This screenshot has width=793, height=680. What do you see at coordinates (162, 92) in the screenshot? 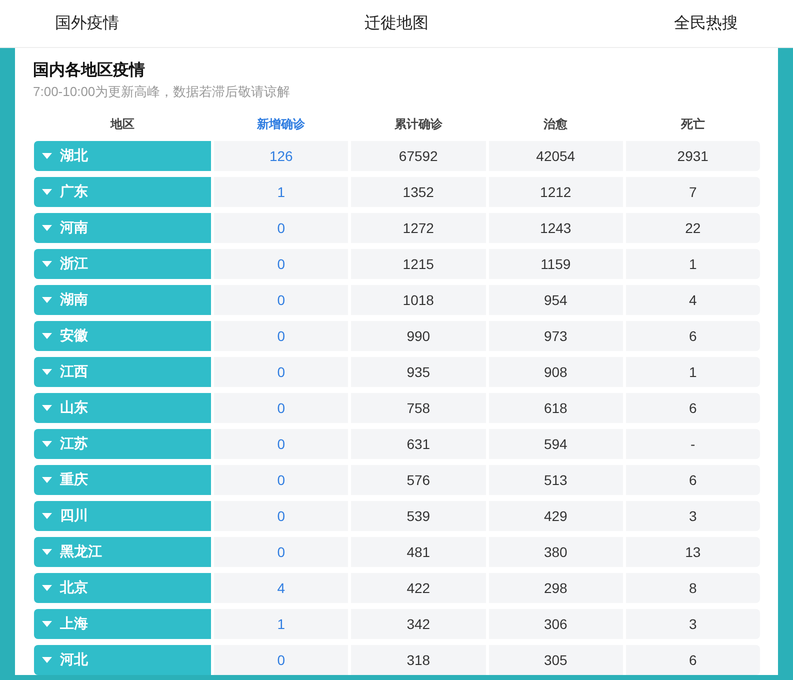
I see `panel-subtitle: 7:00-10:00为更新高峰，数据若滞后敬请谅解` at bounding box center [162, 92].